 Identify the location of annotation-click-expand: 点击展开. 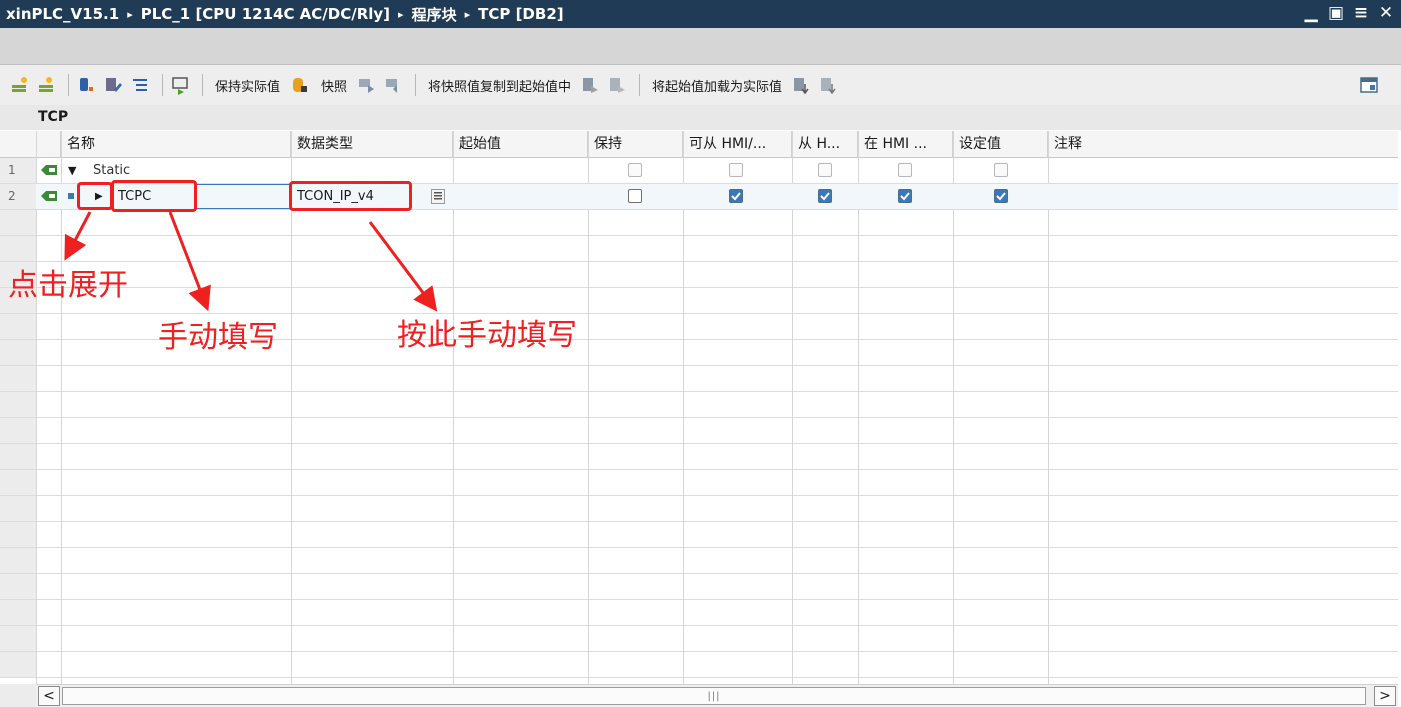
(68, 285).